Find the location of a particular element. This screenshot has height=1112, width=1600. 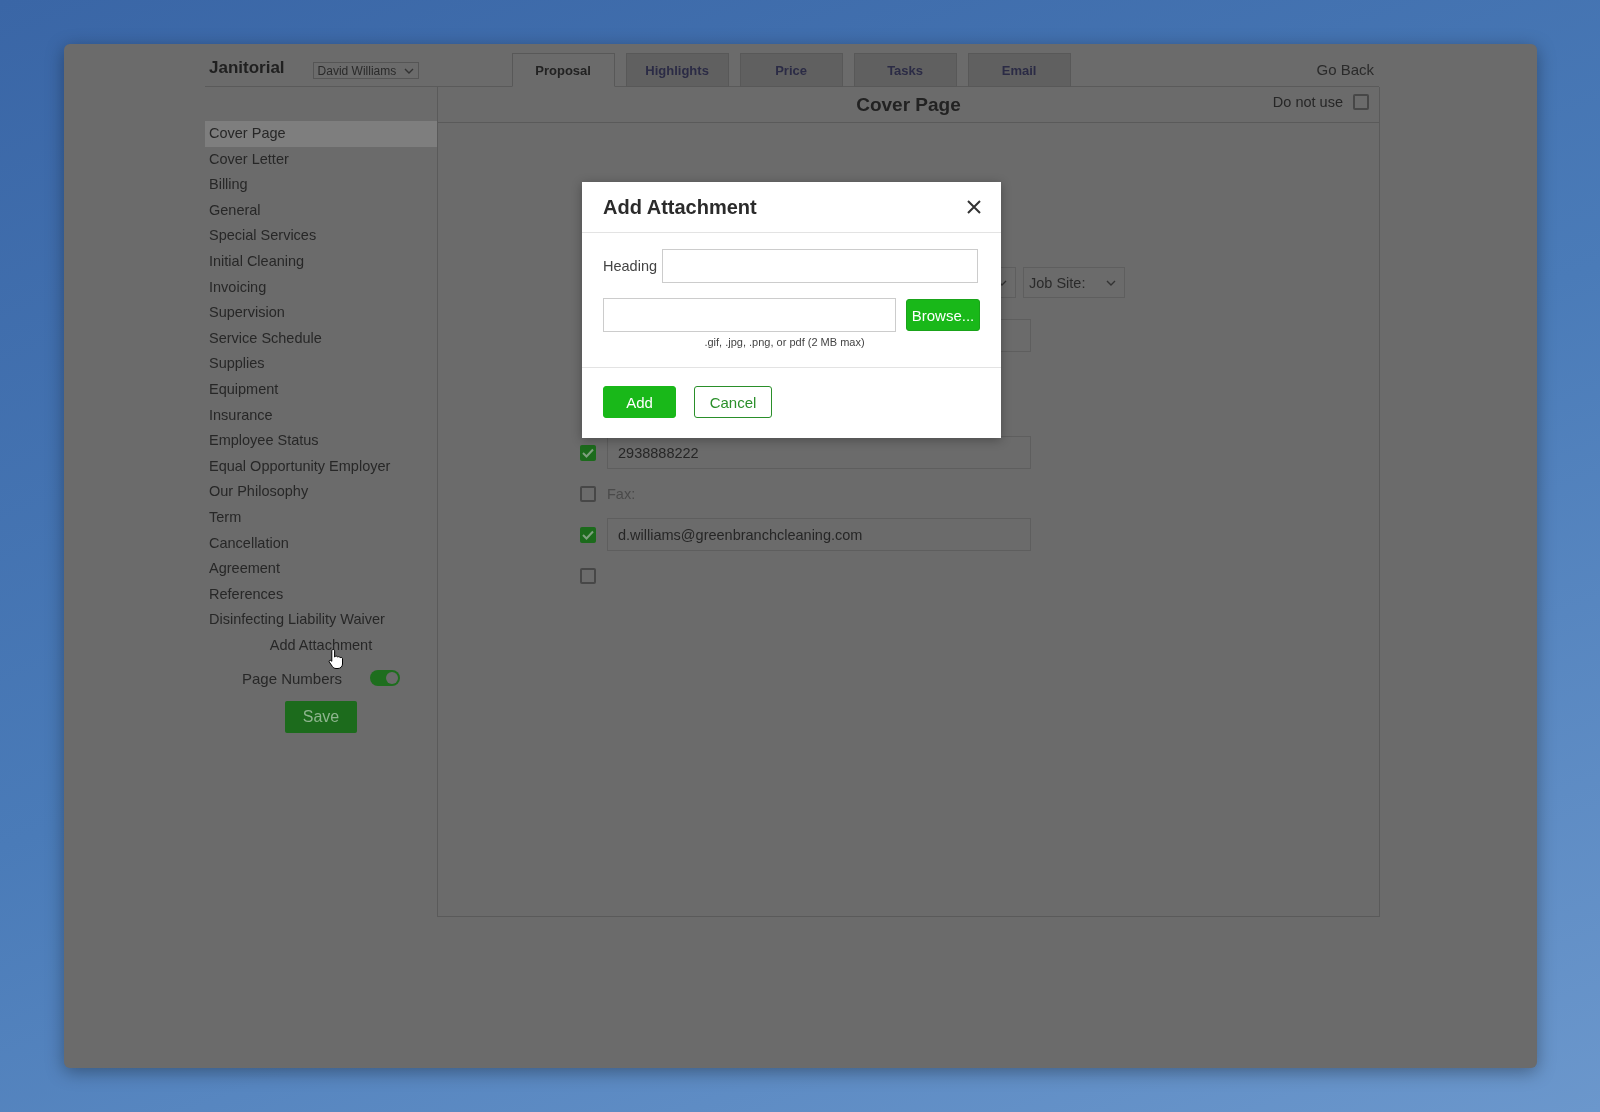

sidebar-item: Cover Page is located at coordinates (321, 134).